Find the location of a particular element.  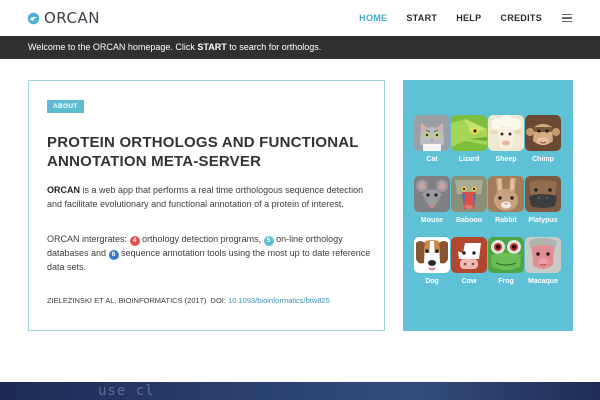

animal-platypus: Platypus is located at coordinates (543, 200).